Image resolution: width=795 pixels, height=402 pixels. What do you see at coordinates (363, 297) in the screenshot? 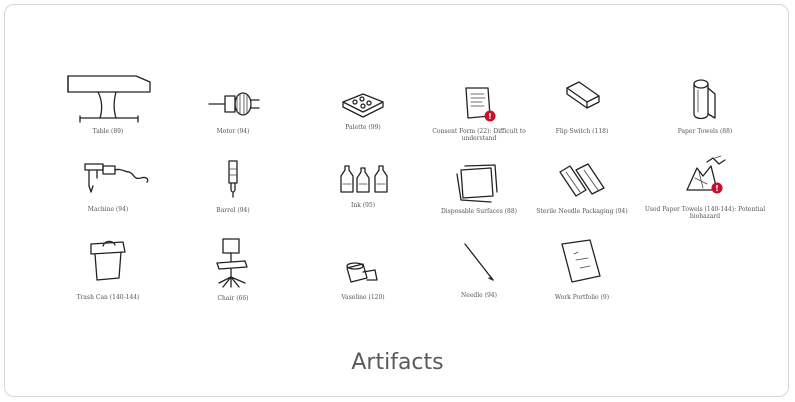
I see `artifact-label: Vaseline (120)` at bounding box center [363, 297].